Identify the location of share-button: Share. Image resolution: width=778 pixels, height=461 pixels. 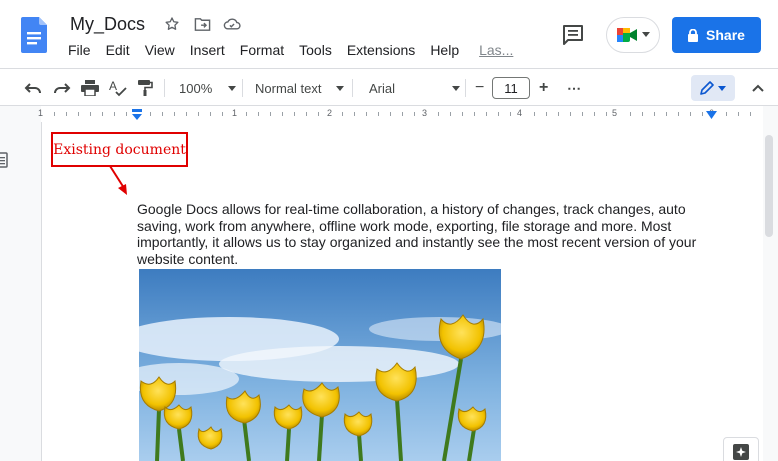
(716, 35).